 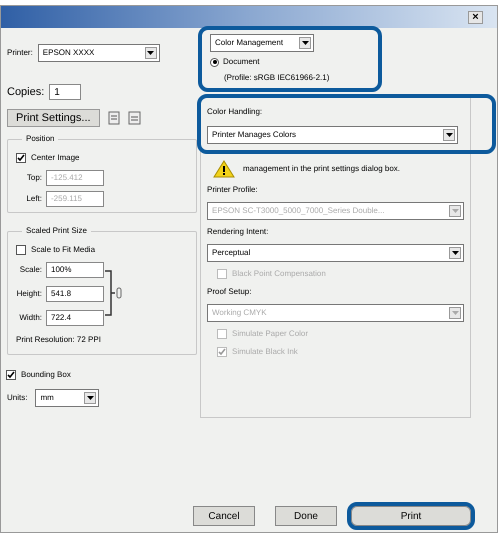 I want to click on group-title: Position, so click(x=40, y=138).